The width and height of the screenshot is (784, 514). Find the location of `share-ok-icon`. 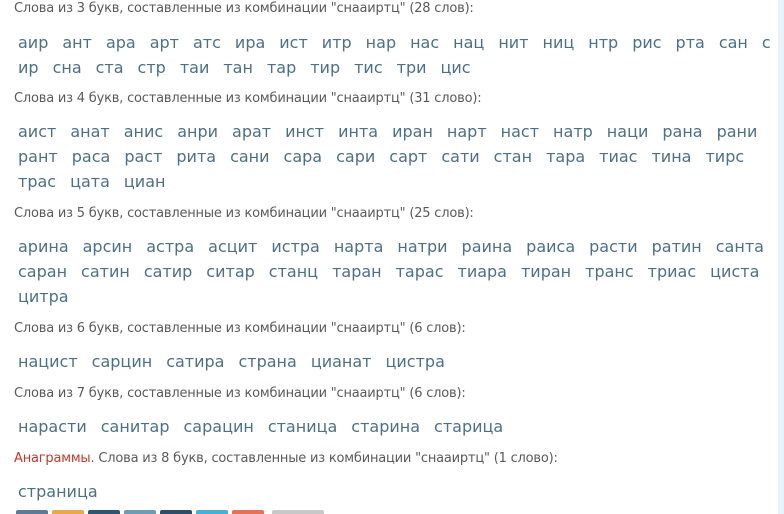

share-ok-icon is located at coordinates (68, 512).